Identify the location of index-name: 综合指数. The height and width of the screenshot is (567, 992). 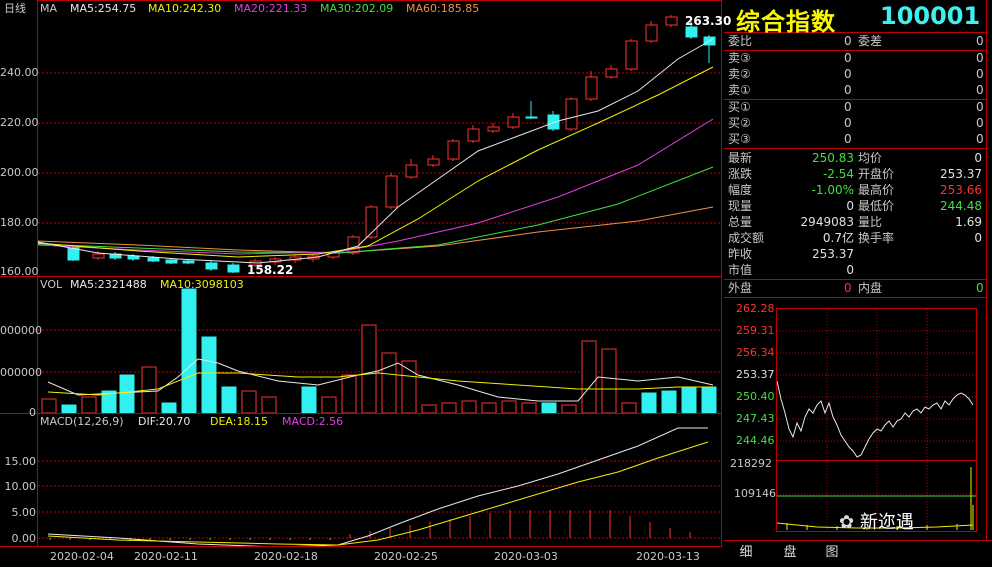
(786, 22).